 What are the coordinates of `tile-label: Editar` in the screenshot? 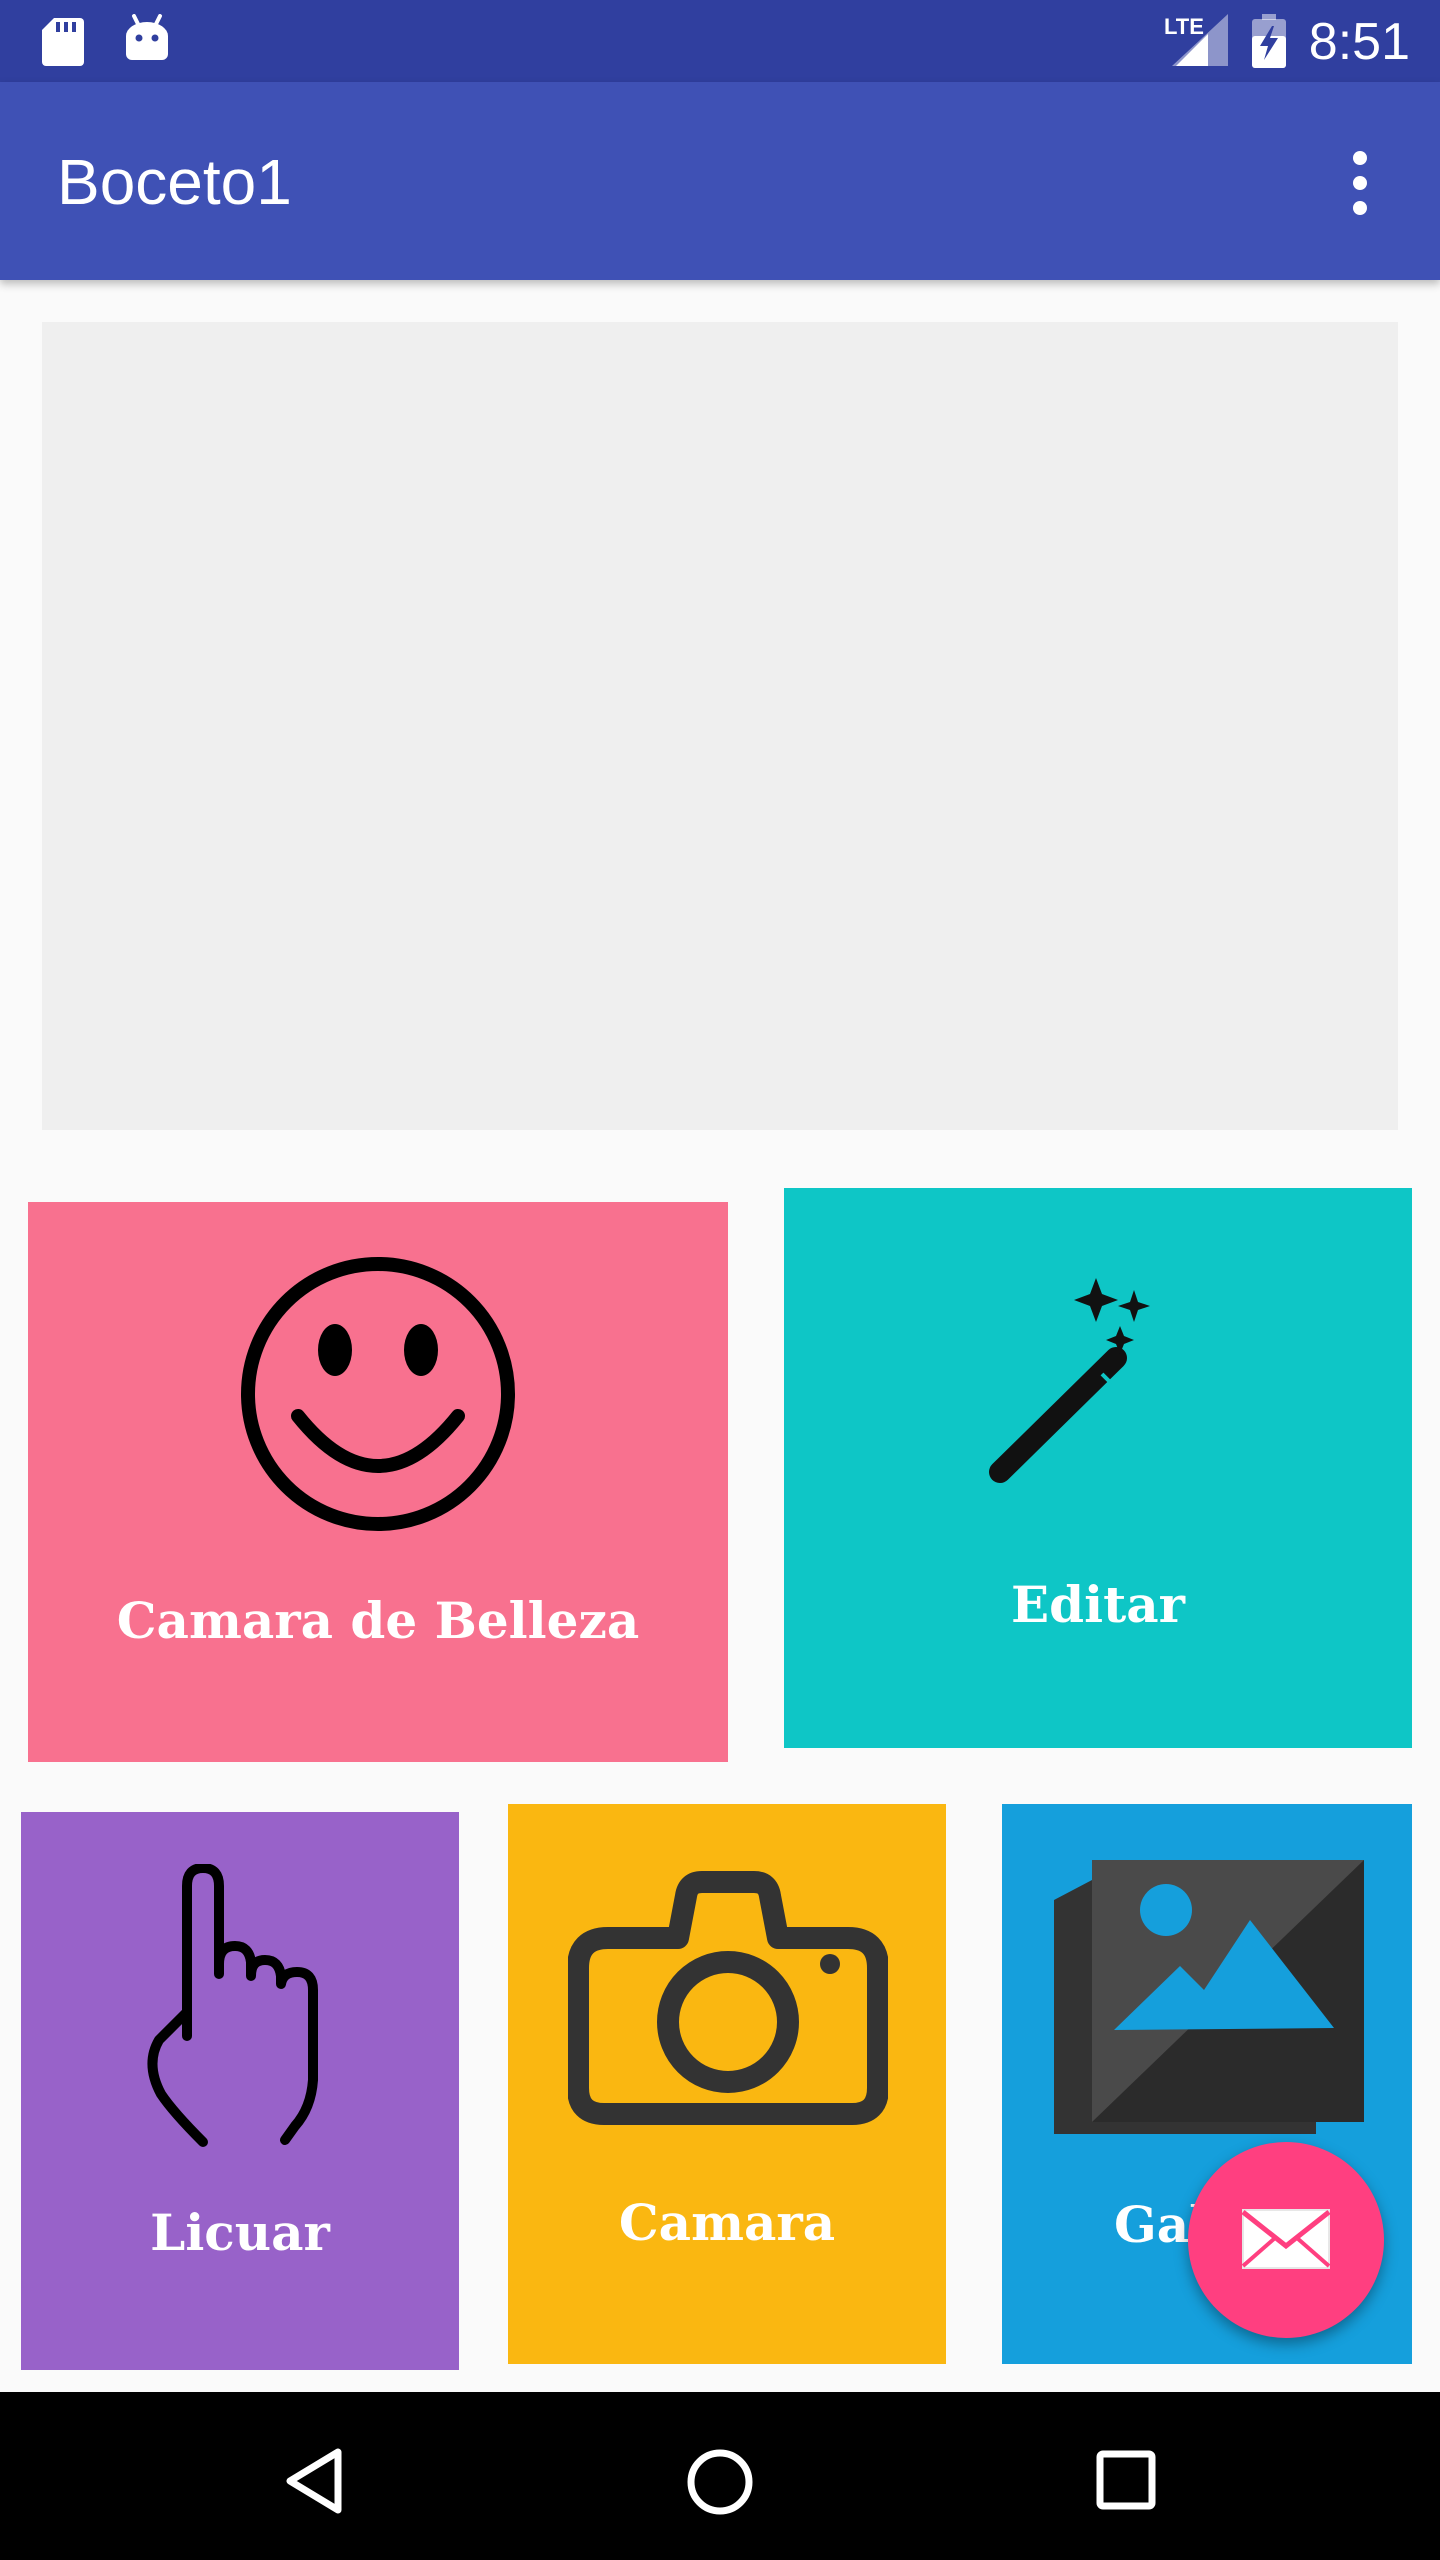 It's located at (1098, 1604).